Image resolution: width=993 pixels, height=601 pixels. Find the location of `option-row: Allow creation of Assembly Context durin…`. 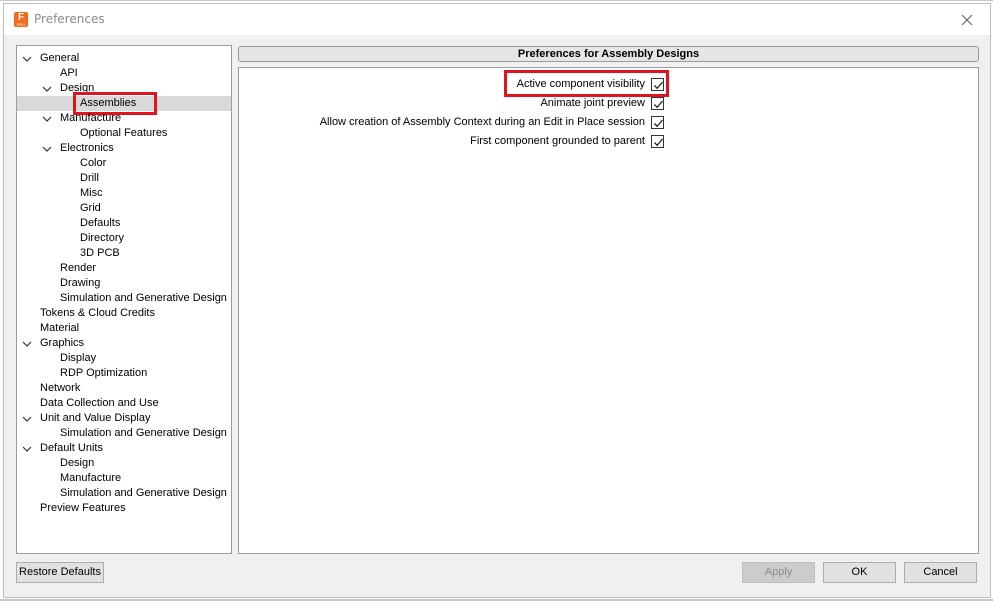

option-row: Allow creation of Assembly Context durin… is located at coordinates (492, 122).